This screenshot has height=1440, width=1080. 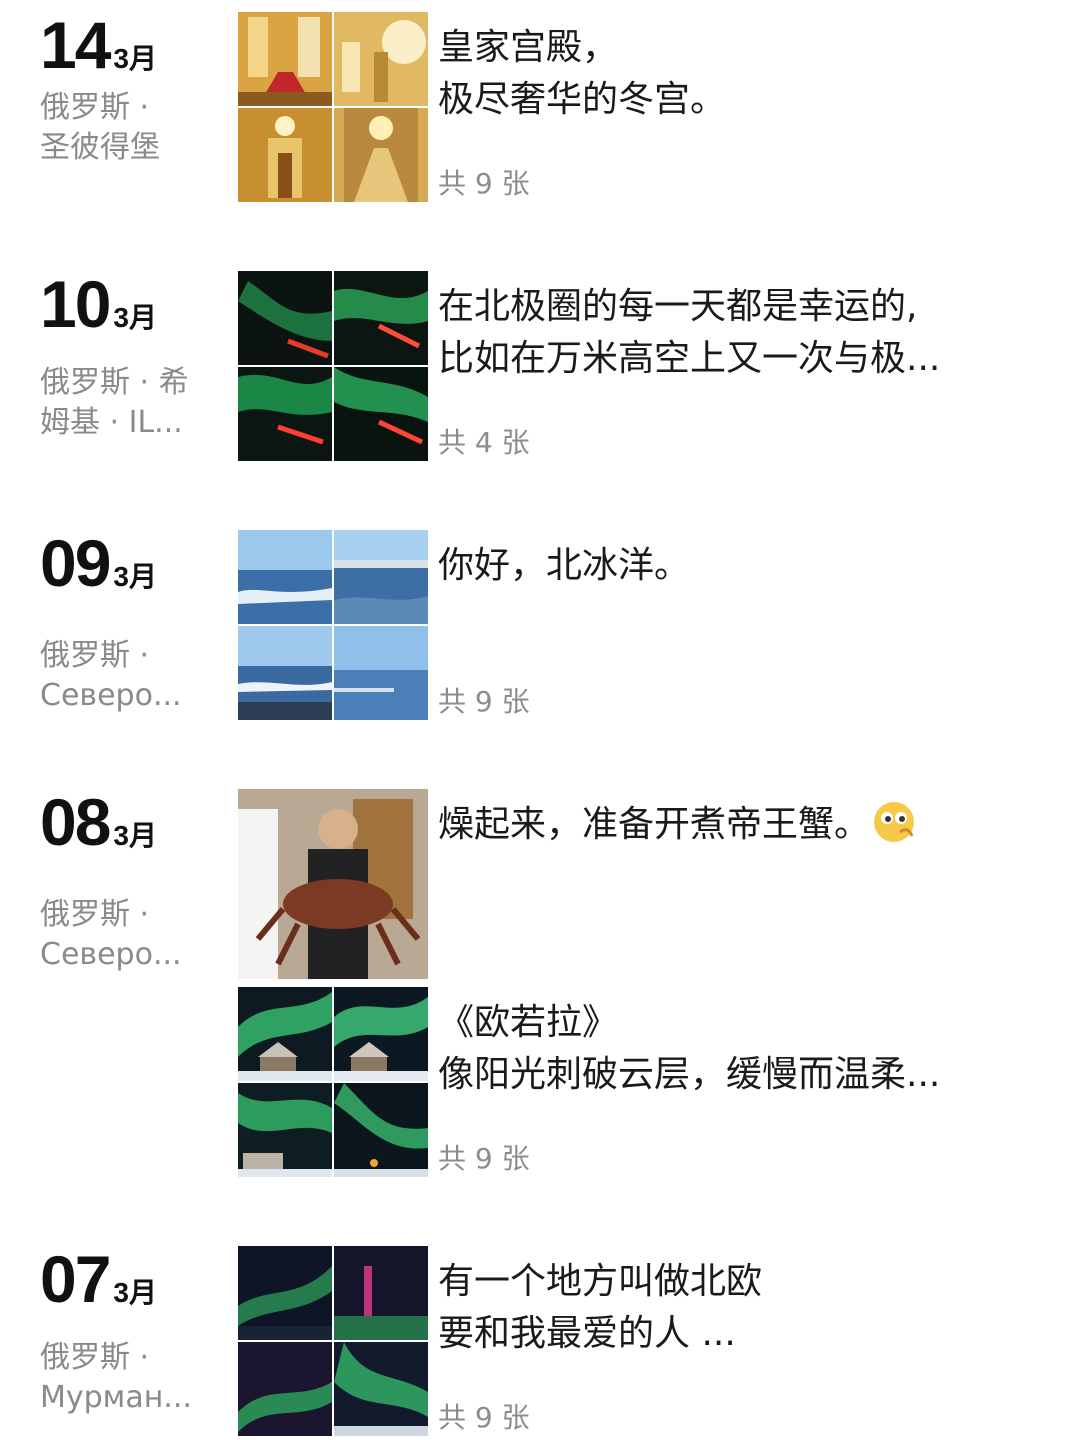 What do you see at coordinates (728, 825) in the screenshot?
I see `post-caption: 燥起来，准备开煮帝王蟹。` at bounding box center [728, 825].